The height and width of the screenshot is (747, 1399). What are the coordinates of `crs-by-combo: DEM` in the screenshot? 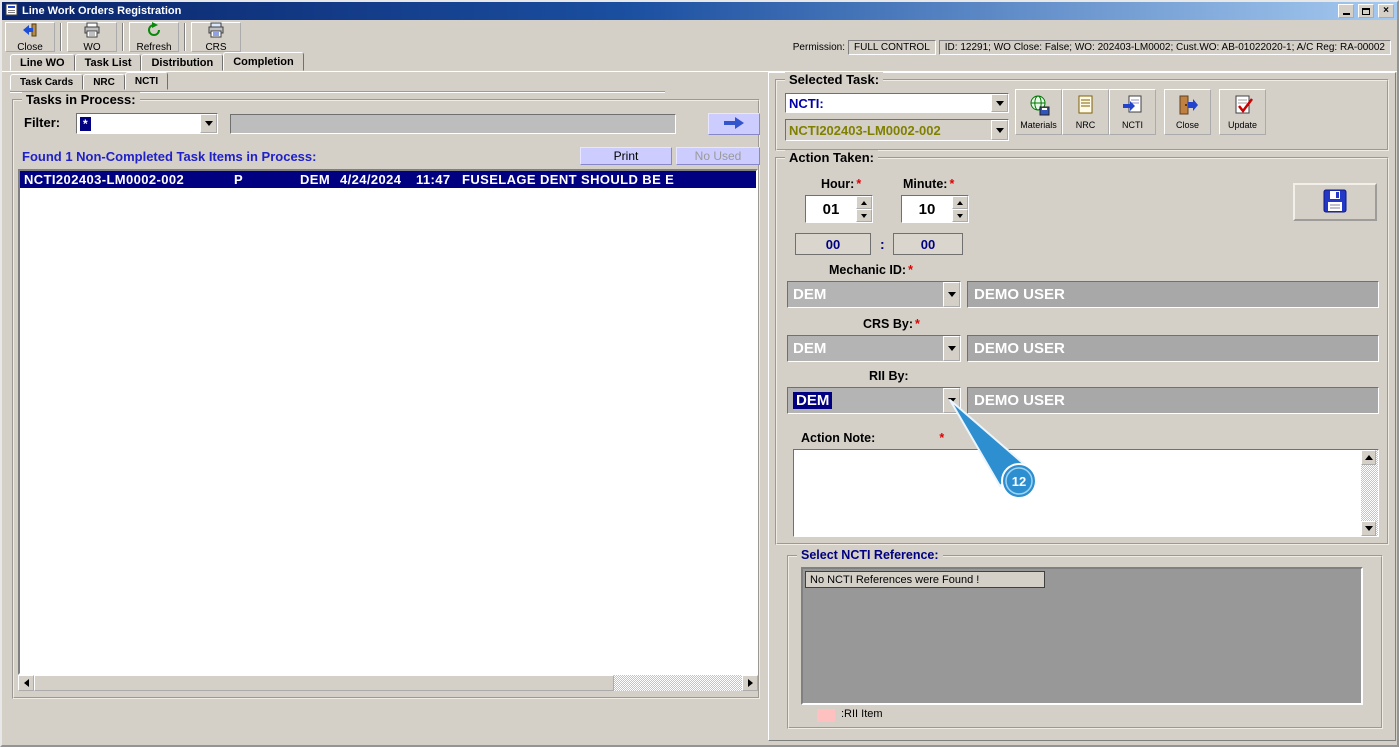 It's located at (874, 348).